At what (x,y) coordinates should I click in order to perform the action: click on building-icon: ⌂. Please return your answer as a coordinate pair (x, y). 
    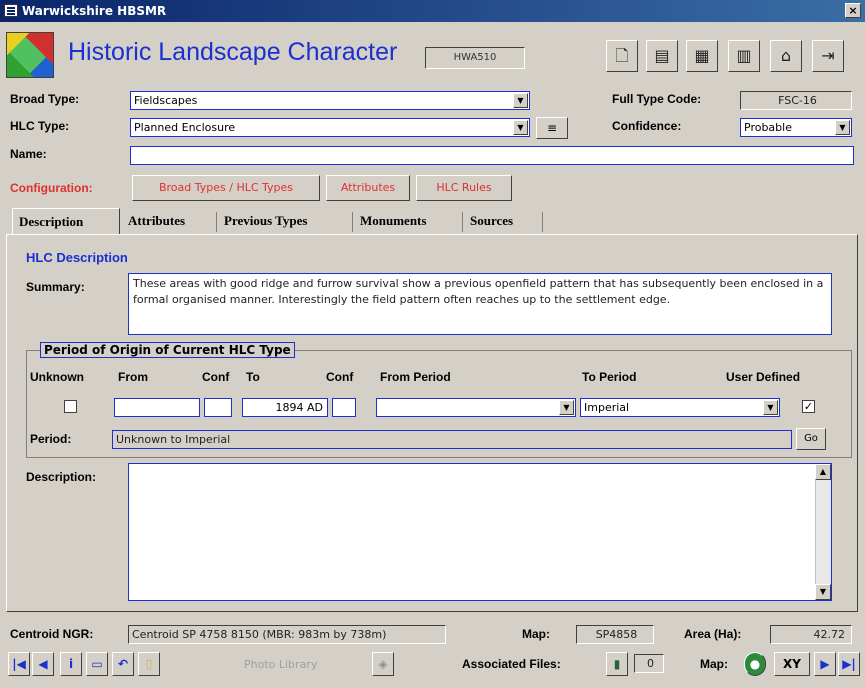
    Looking at the image, I should click on (786, 55).